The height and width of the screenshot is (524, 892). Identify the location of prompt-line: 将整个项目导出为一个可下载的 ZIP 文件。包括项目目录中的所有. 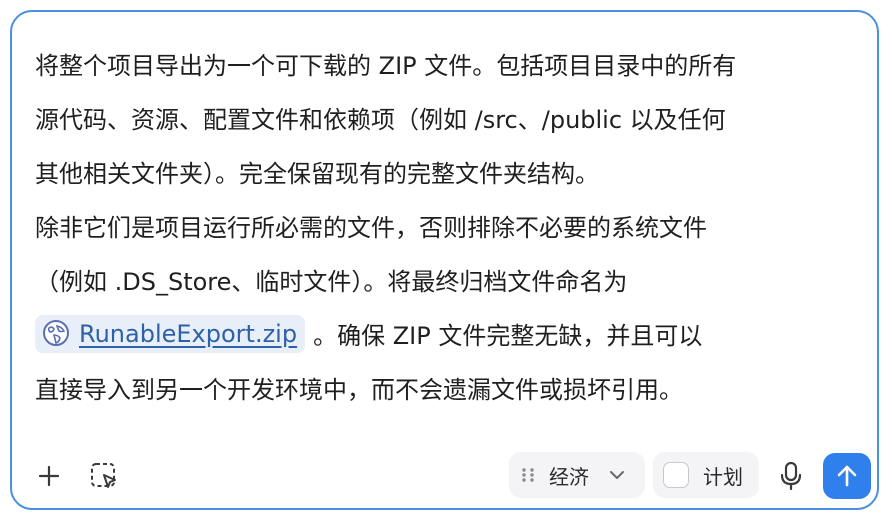
(386, 66).